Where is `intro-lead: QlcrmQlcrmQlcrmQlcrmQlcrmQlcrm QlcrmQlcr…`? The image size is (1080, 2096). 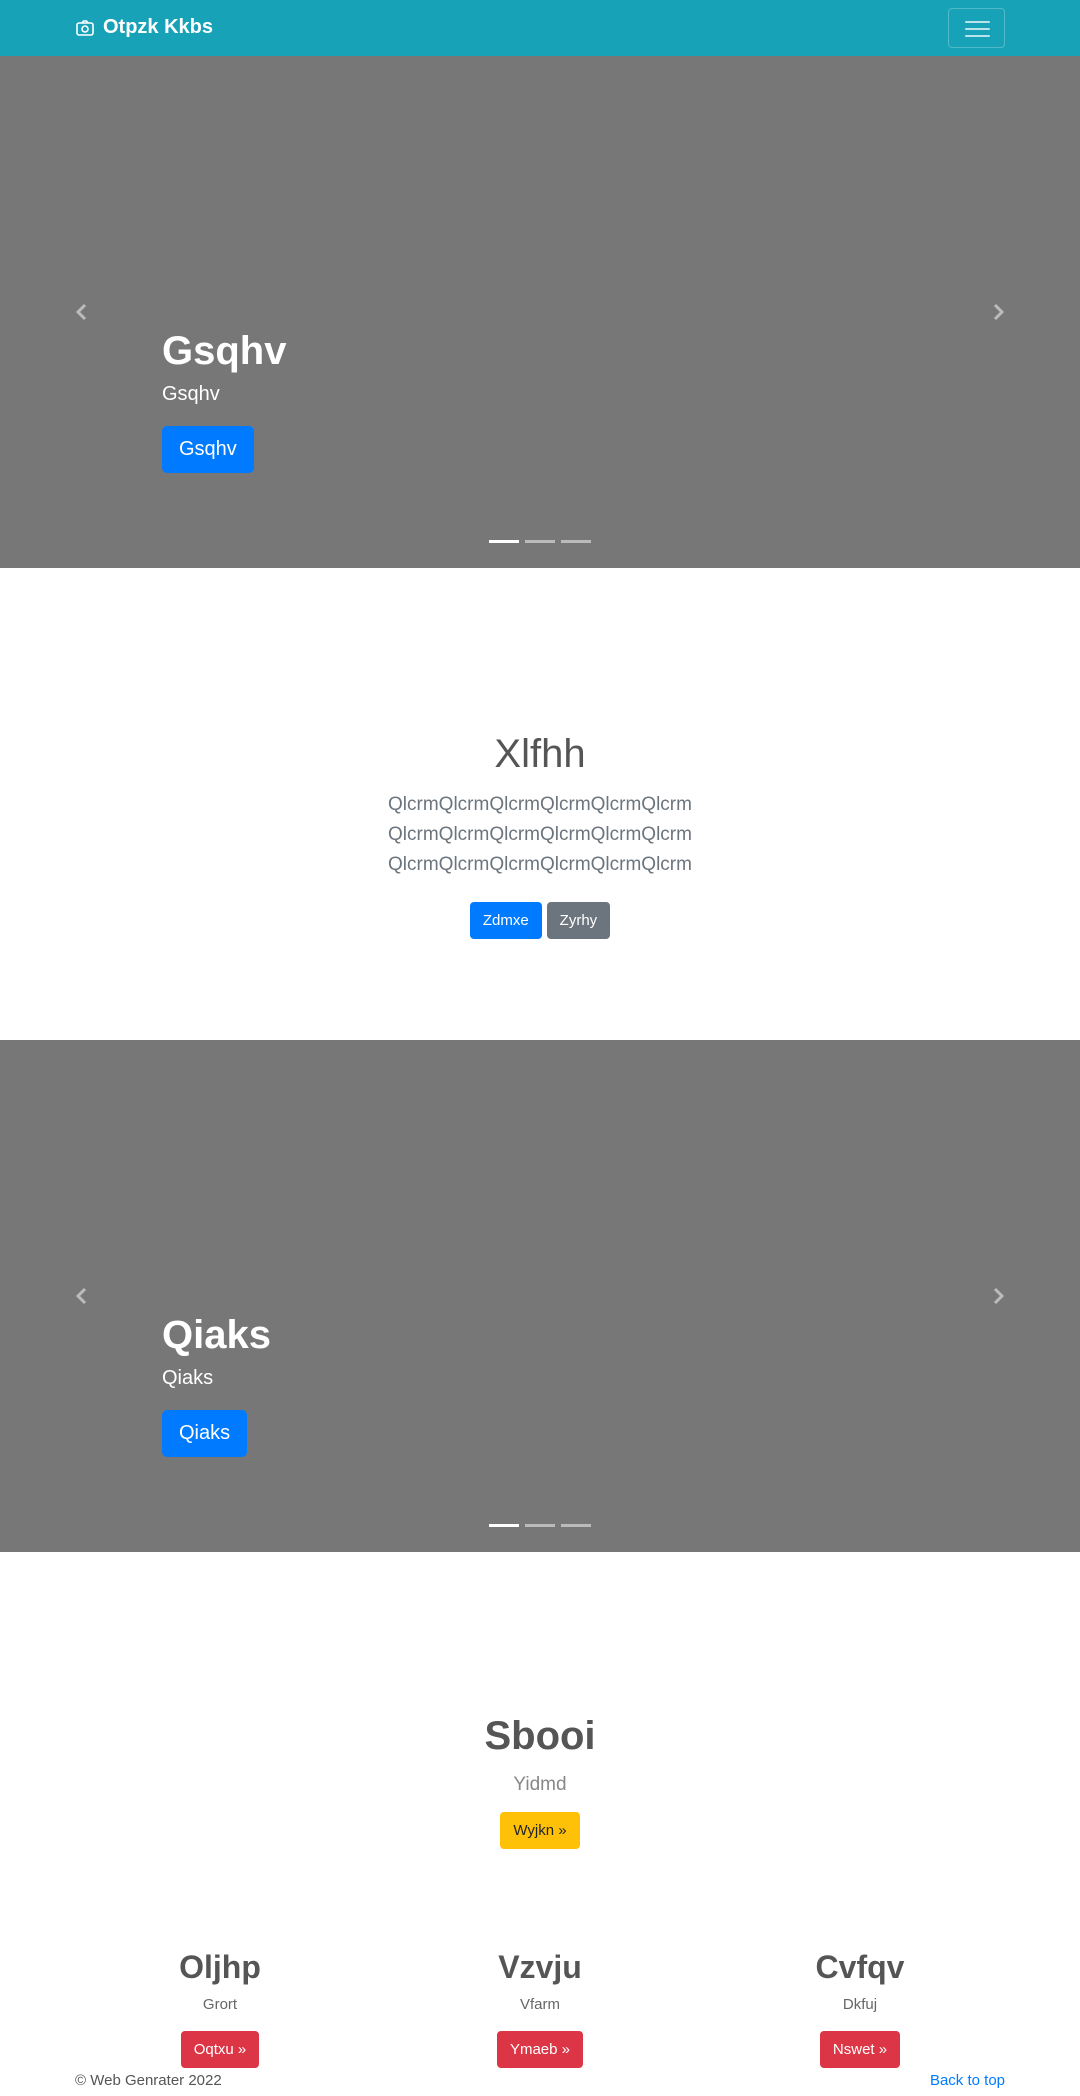 intro-lead: QlcrmQlcrmQlcrmQlcrmQlcrmQlcrm QlcrmQlcr… is located at coordinates (540, 835).